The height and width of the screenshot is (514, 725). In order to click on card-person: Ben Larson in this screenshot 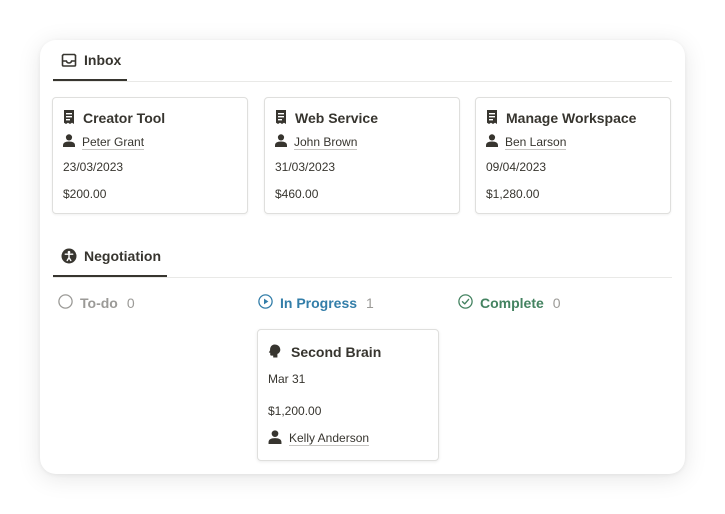, I will do `click(536, 142)`.